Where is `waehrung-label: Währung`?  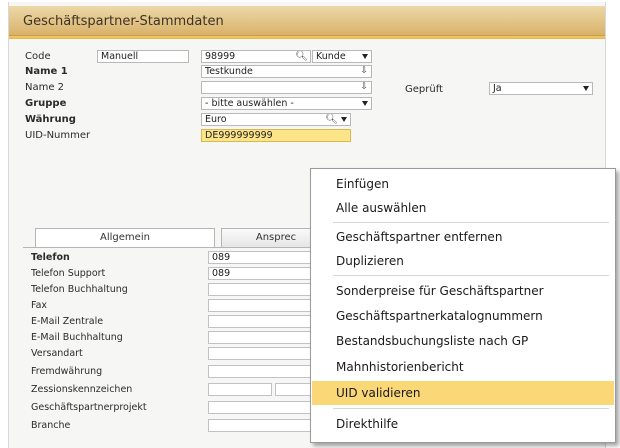
waehrung-label: Währung is located at coordinates (50, 119).